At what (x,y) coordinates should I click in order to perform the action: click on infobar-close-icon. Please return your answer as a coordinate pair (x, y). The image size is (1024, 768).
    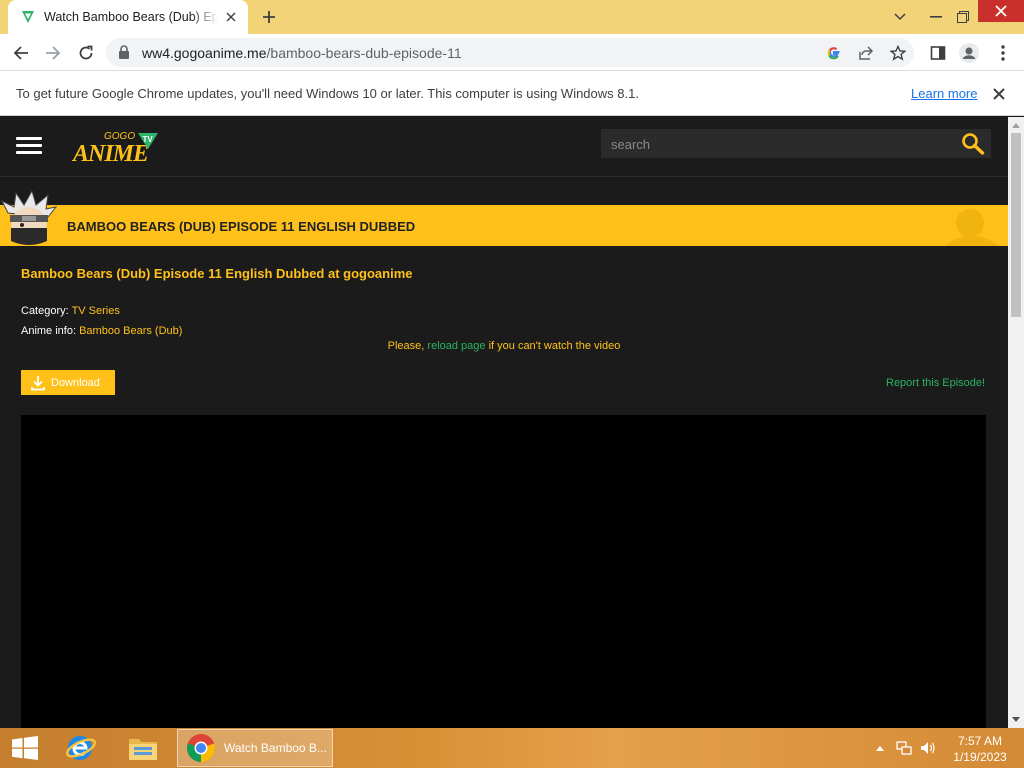
    Looking at the image, I should click on (999, 94).